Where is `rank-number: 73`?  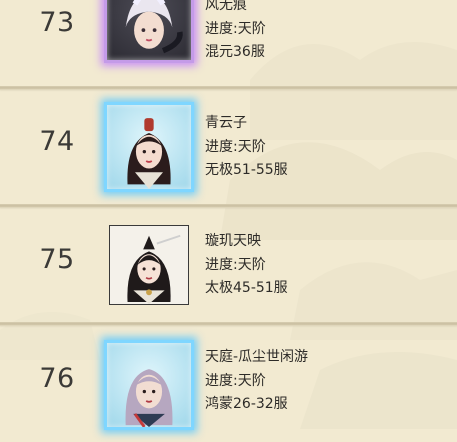 rank-number: 73 is located at coordinates (57, 22).